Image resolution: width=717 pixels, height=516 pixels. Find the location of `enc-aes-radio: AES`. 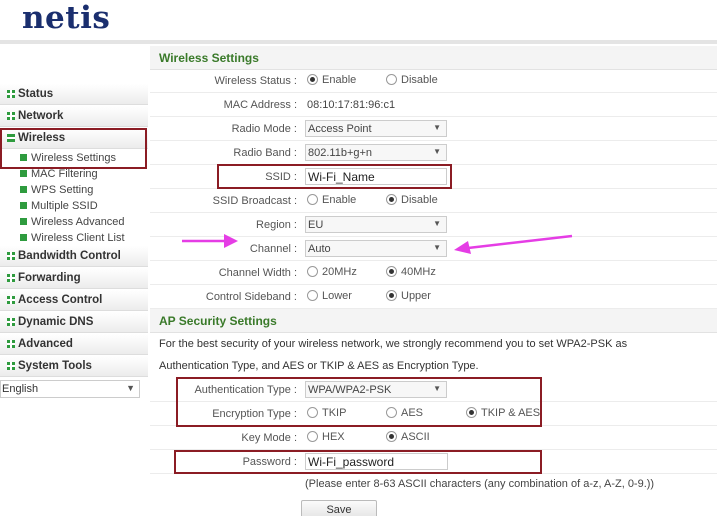

enc-aes-radio: AES is located at coordinates (404, 413).